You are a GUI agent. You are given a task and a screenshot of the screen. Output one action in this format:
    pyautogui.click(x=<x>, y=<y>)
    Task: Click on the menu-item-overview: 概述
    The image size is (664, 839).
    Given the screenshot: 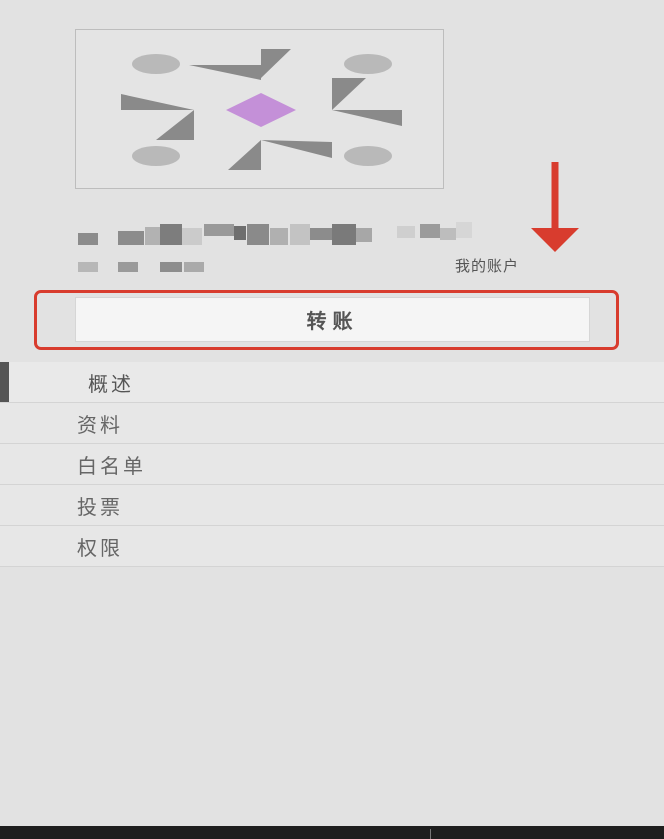 What is the action you would take?
    pyautogui.click(x=332, y=382)
    